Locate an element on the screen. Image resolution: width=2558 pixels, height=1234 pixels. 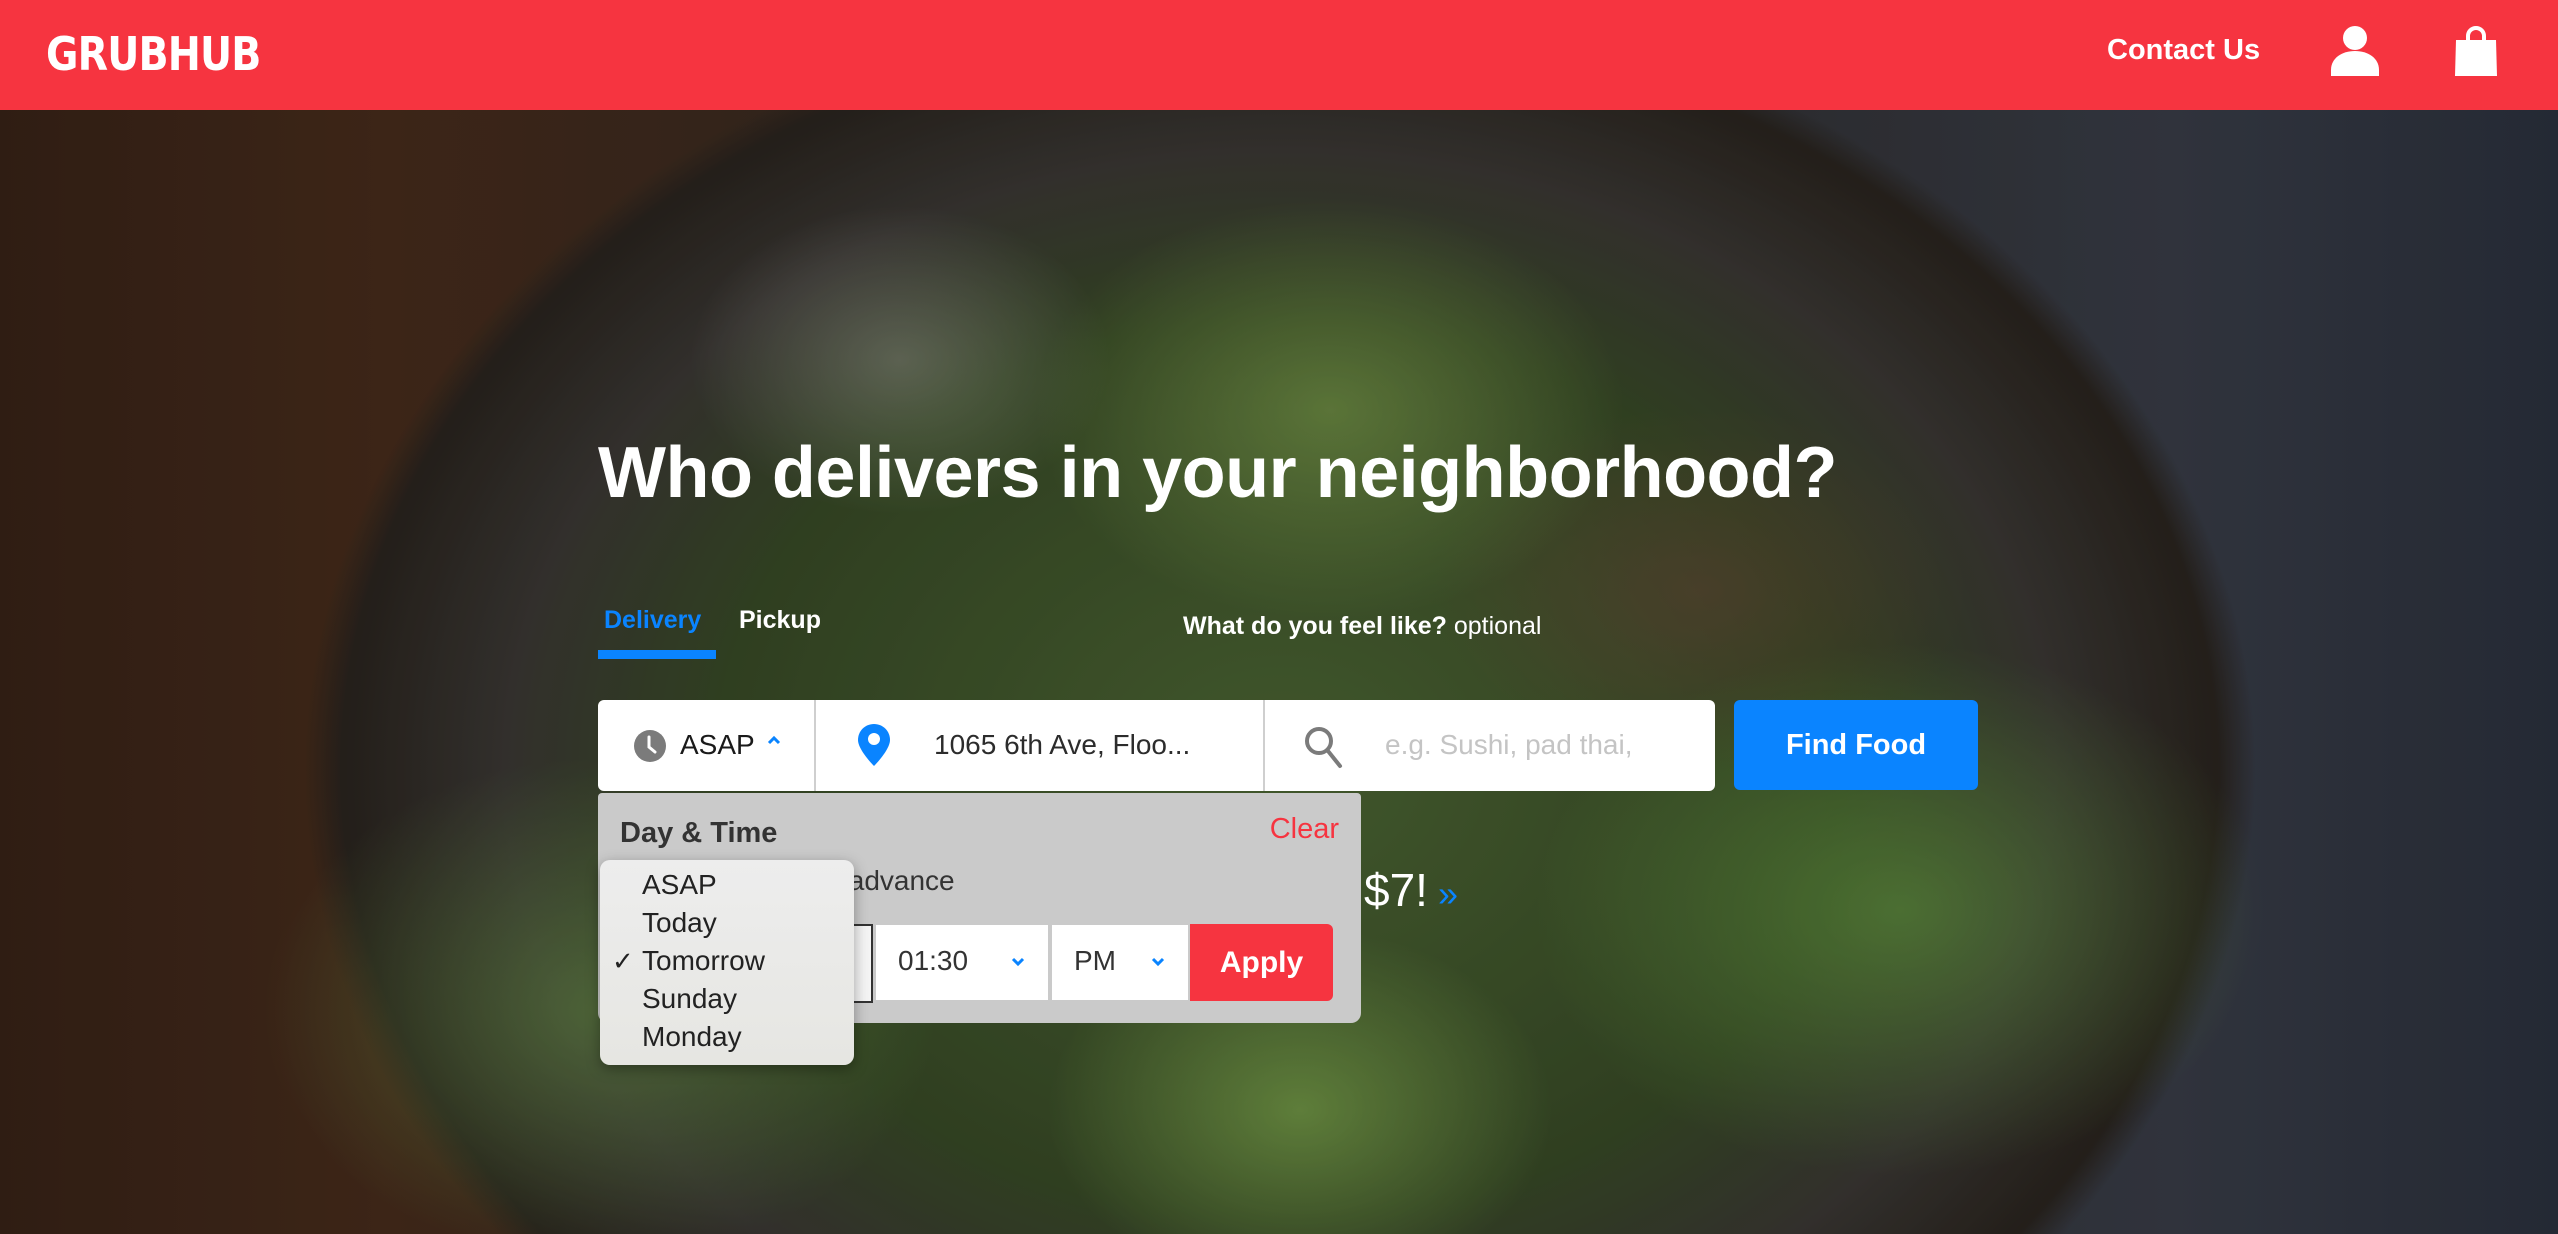
grubhub-logo: GRUBHUB is located at coordinates (153, 54).